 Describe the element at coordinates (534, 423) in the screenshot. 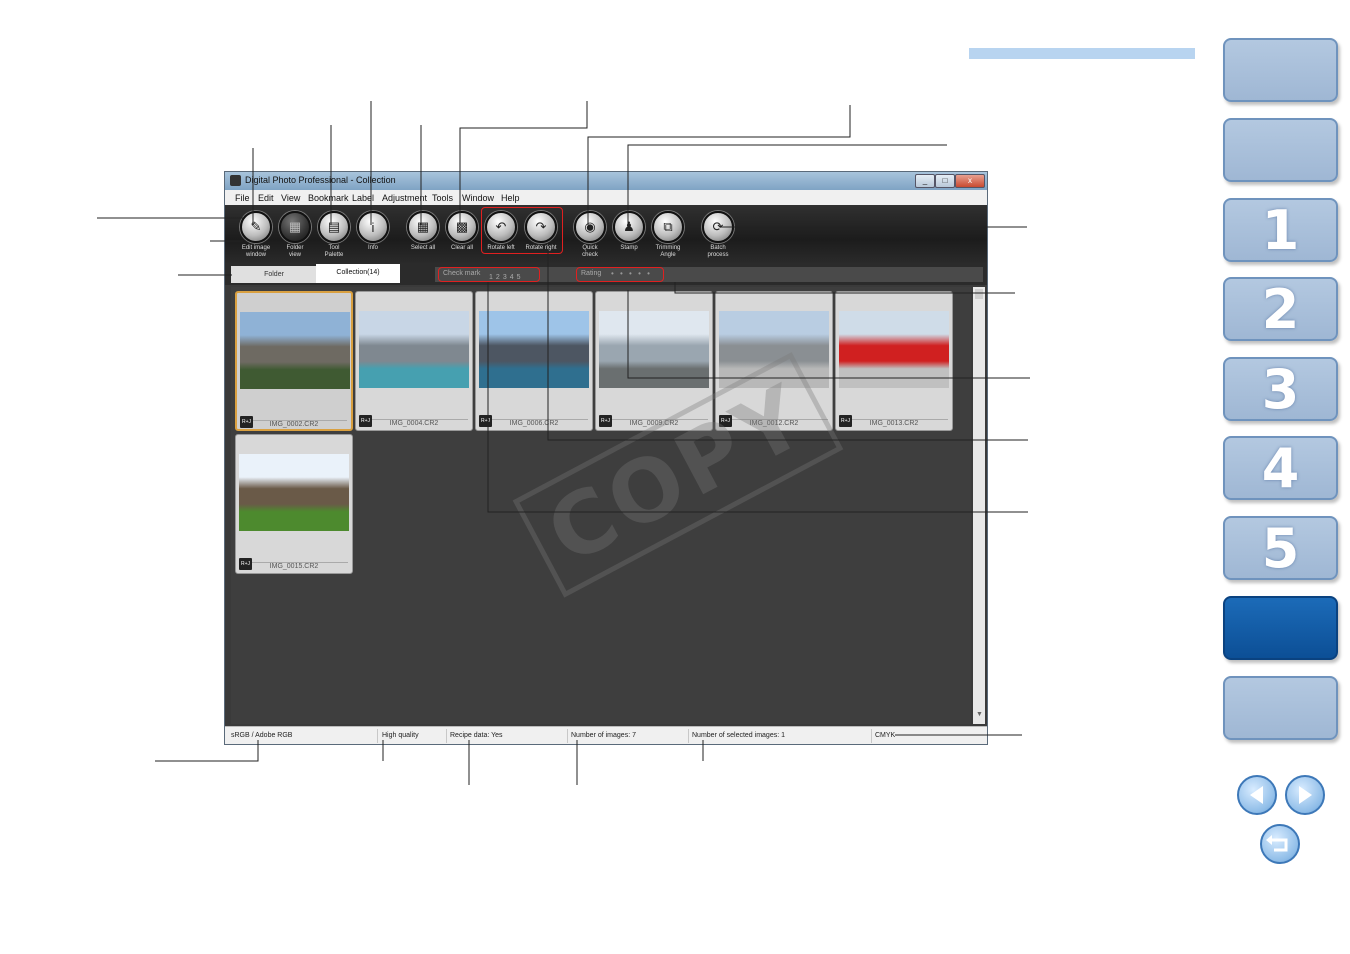

I see `thumbnail-filename: IMG_0006.CR2` at that location.